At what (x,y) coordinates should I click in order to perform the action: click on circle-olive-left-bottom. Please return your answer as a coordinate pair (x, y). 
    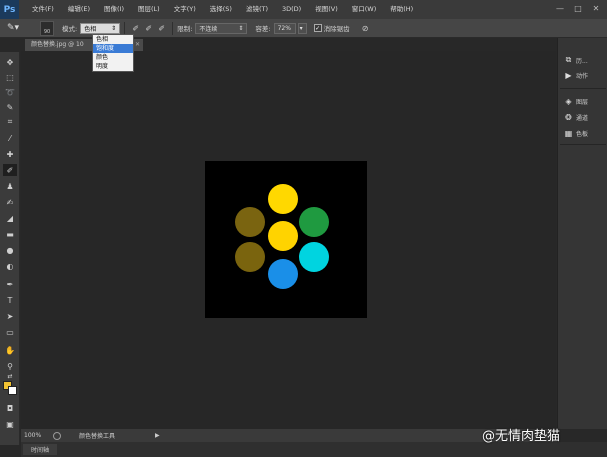
    Looking at the image, I should click on (250, 257).